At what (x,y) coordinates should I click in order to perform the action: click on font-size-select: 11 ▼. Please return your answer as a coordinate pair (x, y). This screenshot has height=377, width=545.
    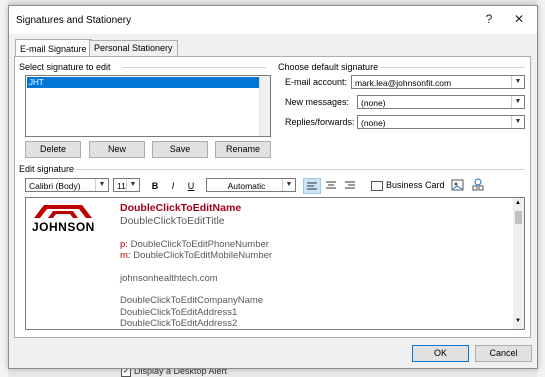
    Looking at the image, I should click on (126, 185).